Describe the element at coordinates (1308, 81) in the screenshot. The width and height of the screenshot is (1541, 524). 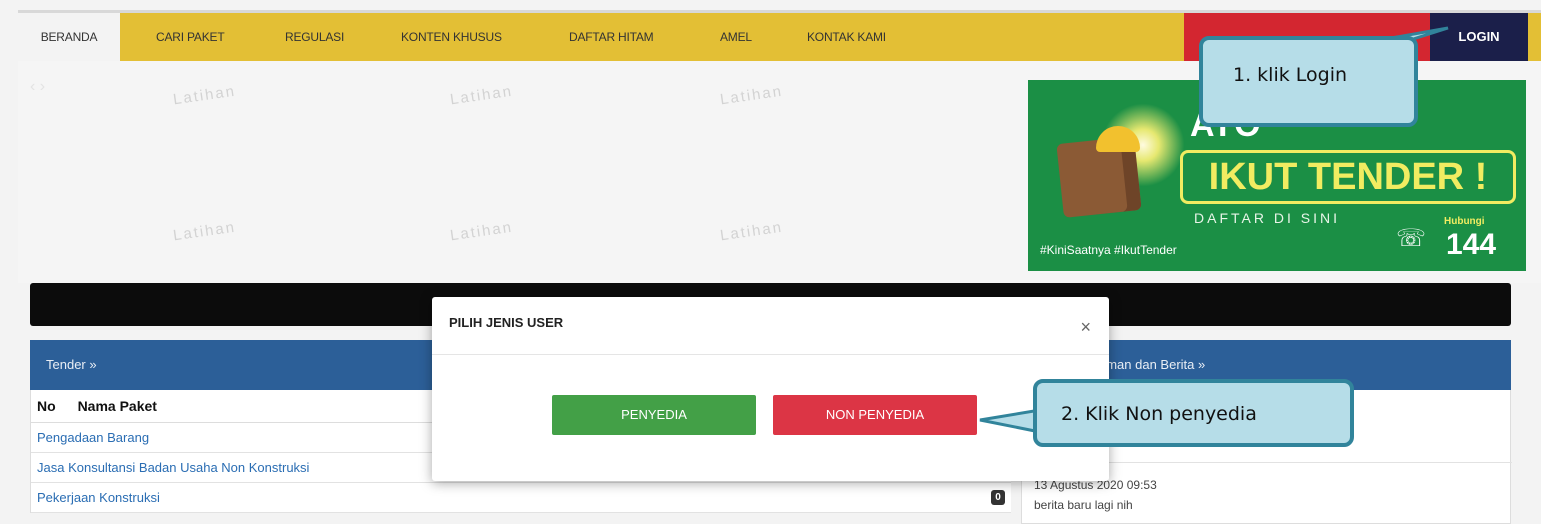
I see `callout-step-1: 1. klik Login` at that location.